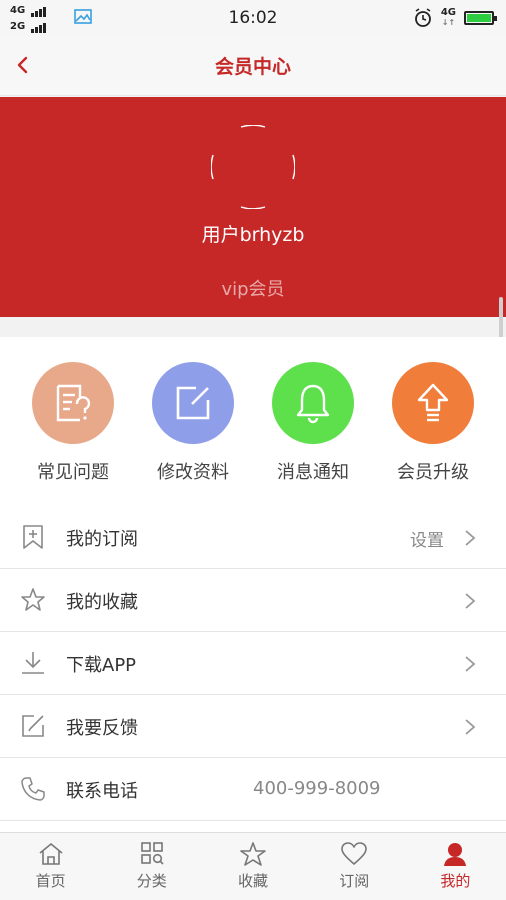 The image size is (506, 900). What do you see at coordinates (33, 537) in the screenshot?
I see `bookmark-add-icon` at bounding box center [33, 537].